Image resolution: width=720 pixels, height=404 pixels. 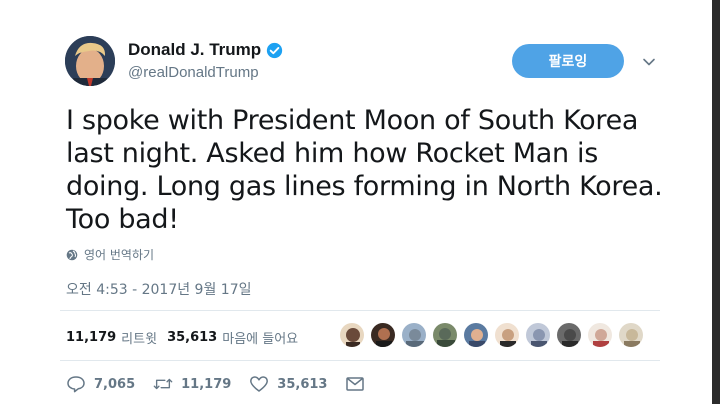 I want to click on direct-message-button, so click(x=359, y=384).